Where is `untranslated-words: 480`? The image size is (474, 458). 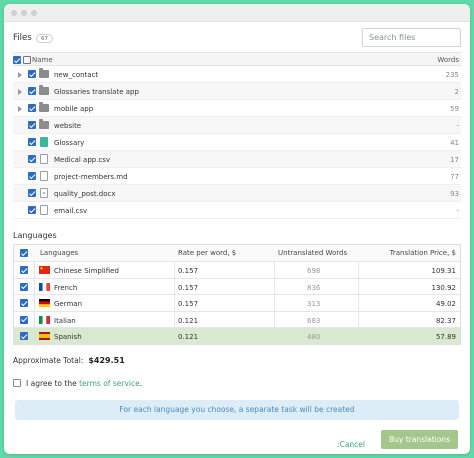
untranslated-words: 480 is located at coordinates (314, 337).